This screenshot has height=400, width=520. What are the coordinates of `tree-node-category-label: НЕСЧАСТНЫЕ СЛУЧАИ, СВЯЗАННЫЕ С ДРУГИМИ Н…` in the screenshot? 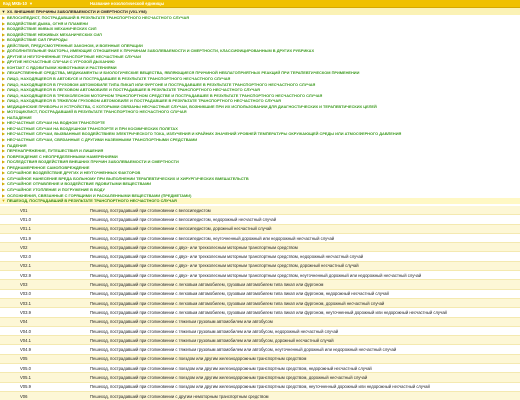 It's located at (102, 140).